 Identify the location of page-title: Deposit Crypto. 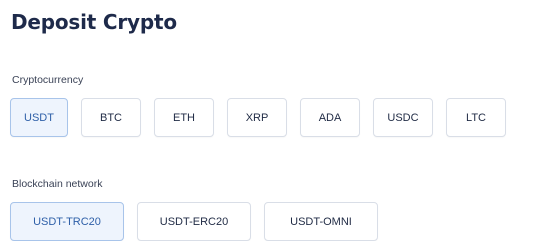
(94, 22).